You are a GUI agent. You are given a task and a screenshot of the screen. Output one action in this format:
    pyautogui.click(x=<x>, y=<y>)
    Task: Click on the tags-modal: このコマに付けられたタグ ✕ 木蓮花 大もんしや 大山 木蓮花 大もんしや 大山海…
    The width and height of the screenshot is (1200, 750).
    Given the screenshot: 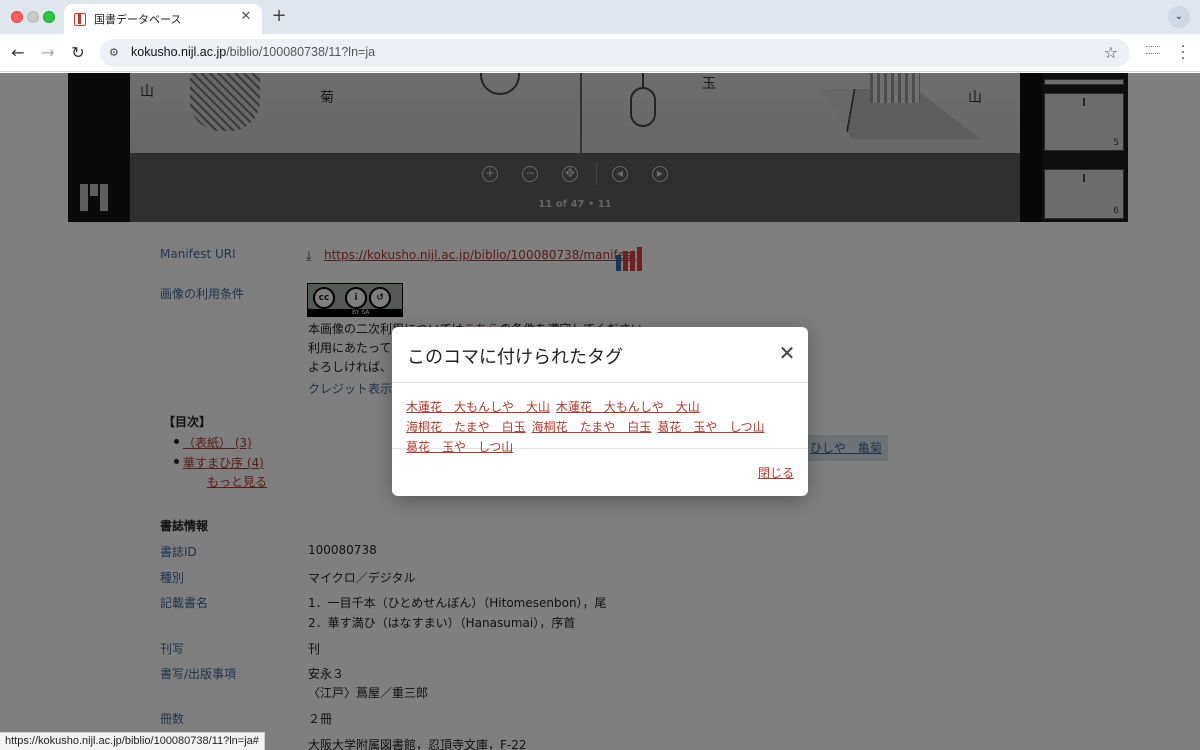 What is the action you would take?
    pyautogui.click(x=600, y=411)
    